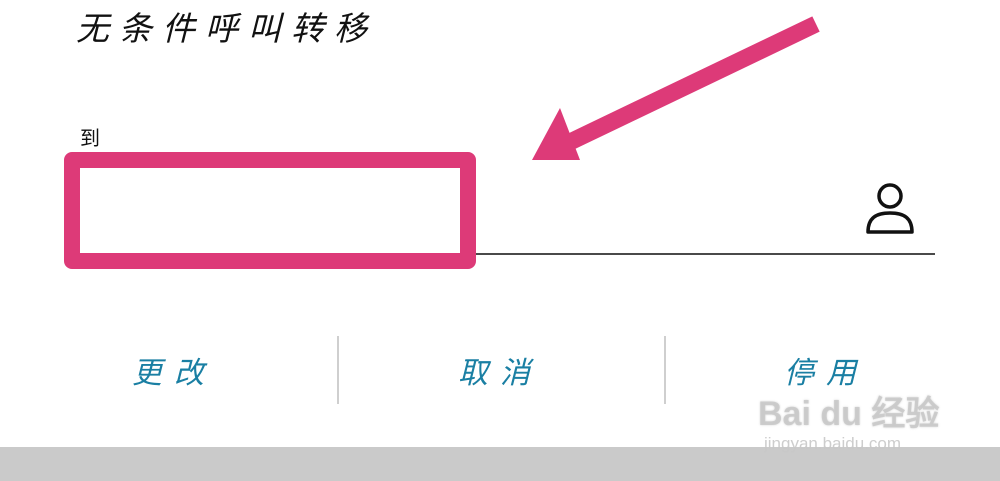  What do you see at coordinates (90, 138) in the screenshot?
I see `forward-to-label: 到` at bounding box center [90, 138].